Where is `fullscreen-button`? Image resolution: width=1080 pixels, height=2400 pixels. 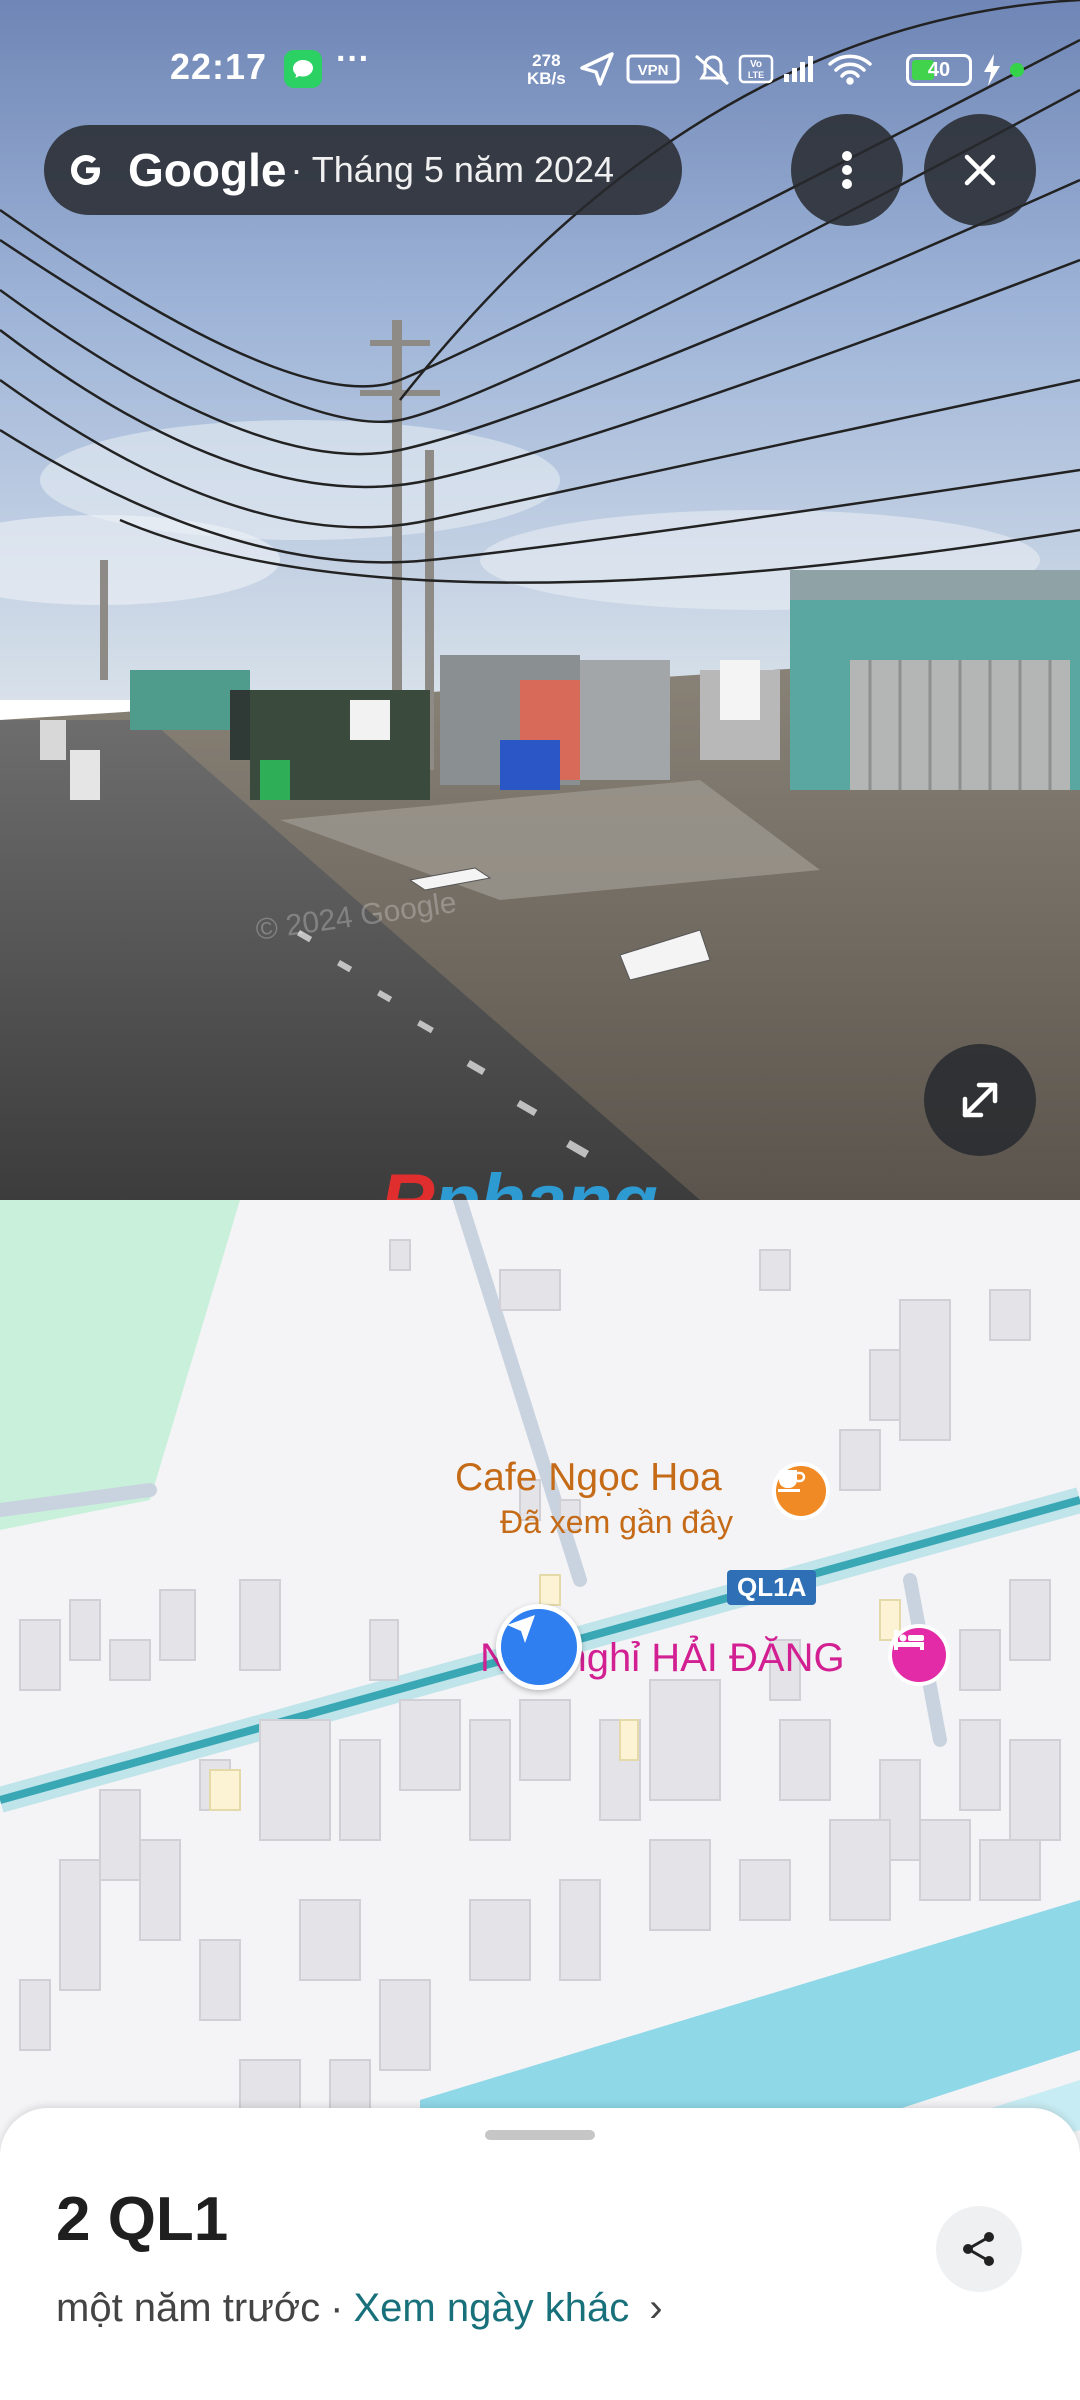 fullscreen-button is located at coordinates (980, 1100).